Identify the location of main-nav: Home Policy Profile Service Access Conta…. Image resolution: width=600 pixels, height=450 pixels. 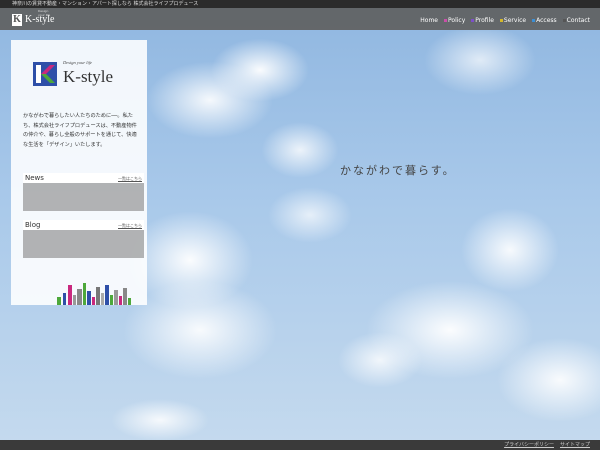
(505, 20).